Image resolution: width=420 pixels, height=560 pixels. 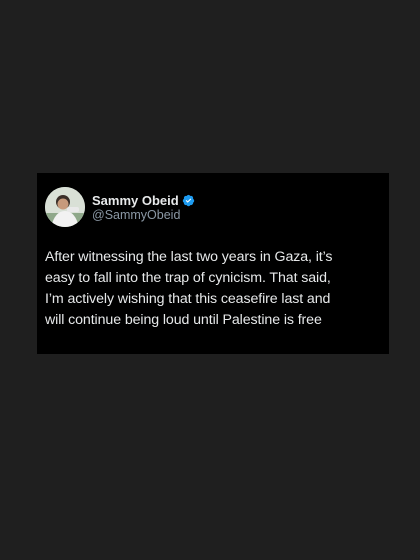 I want to click on author-name-row: Sammy Obeid, so click(x=143, y=200).